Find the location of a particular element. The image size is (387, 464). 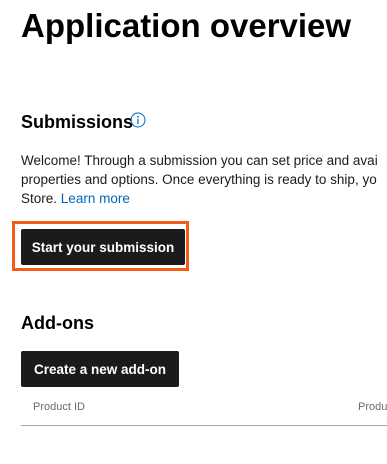

info-icon is located at coordinates (138, 120).